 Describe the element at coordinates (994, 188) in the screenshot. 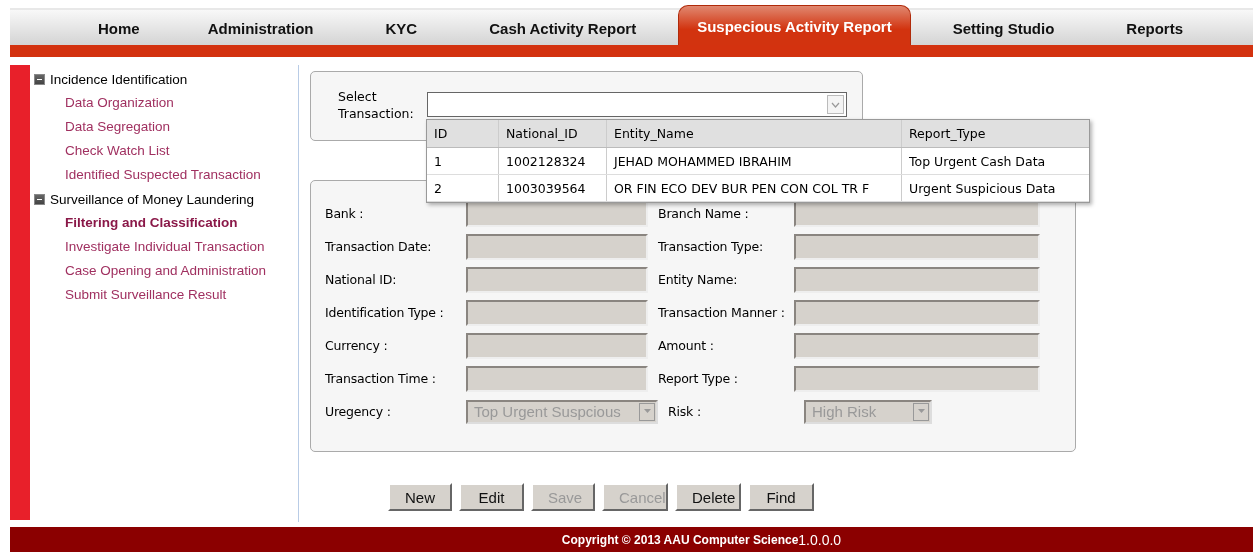

I see `grid-cell: Urgent Suspicious Data` at that location.